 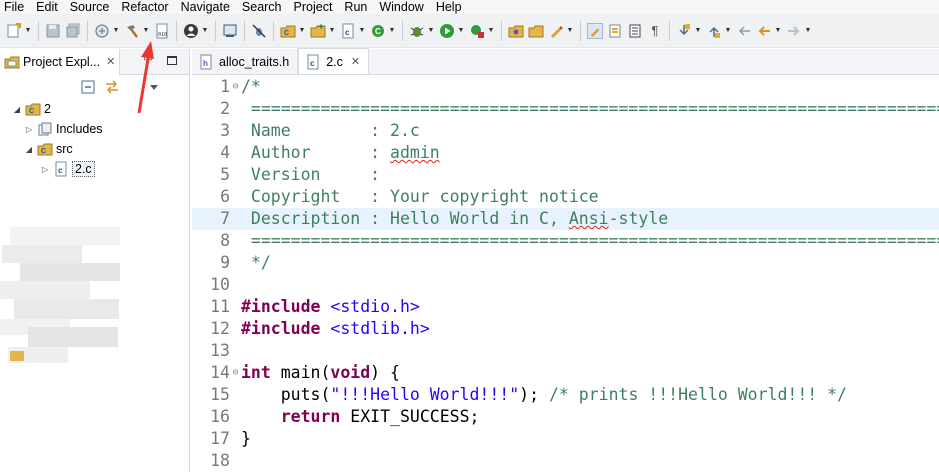 What do you see at coordinates (262, 7) in the screenshot?
I see `menu-search: Search` at bounding box center [262, 7].